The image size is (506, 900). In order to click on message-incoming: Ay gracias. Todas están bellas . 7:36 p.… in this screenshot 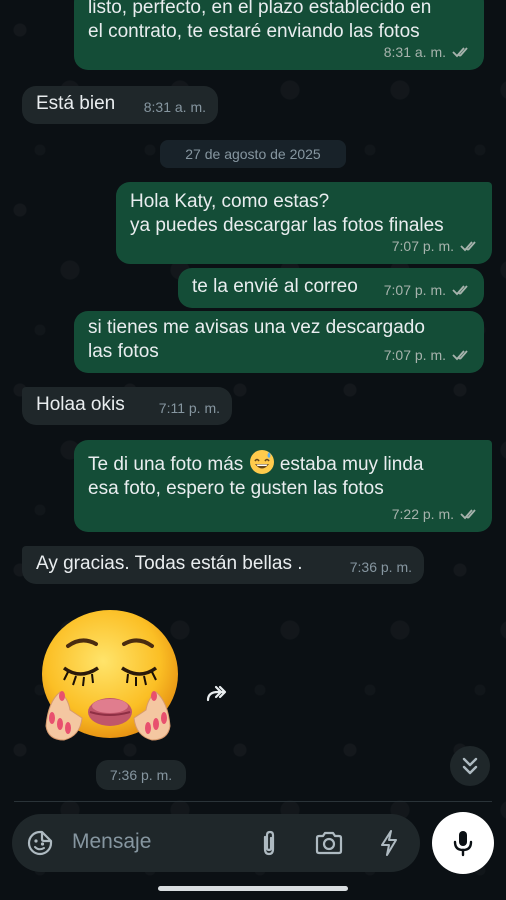, I will do `click(223, 565)`.